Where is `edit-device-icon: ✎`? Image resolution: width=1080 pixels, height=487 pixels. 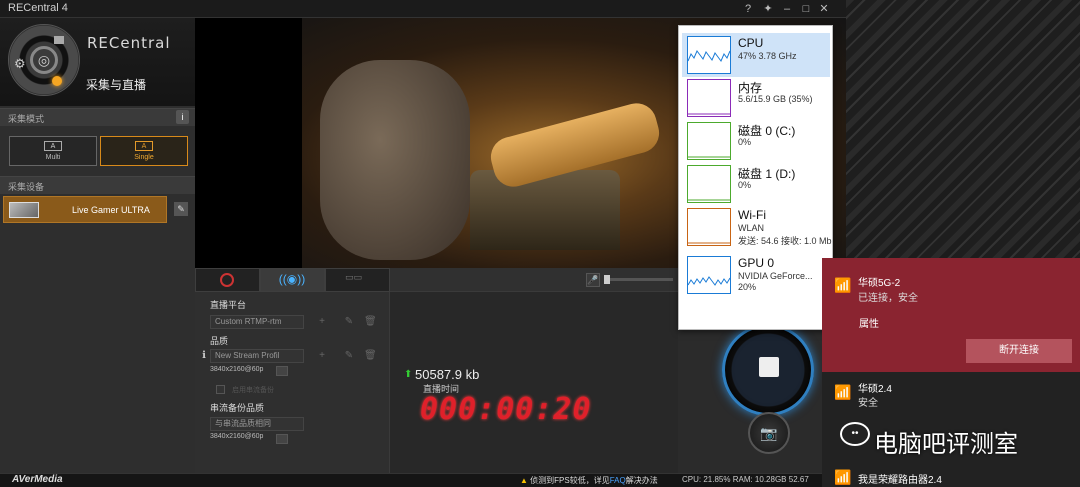 edit-device-icon: ✎ is located at coordinates (181, 209).